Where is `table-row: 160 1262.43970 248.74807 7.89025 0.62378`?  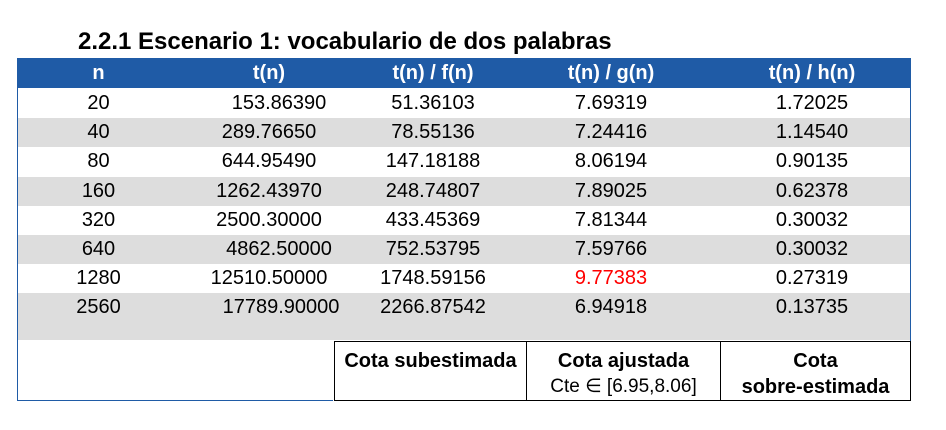 table-row: 160 1262.43970 248.74807 7.89025 0.62378 is located at coordinates (463, 191).